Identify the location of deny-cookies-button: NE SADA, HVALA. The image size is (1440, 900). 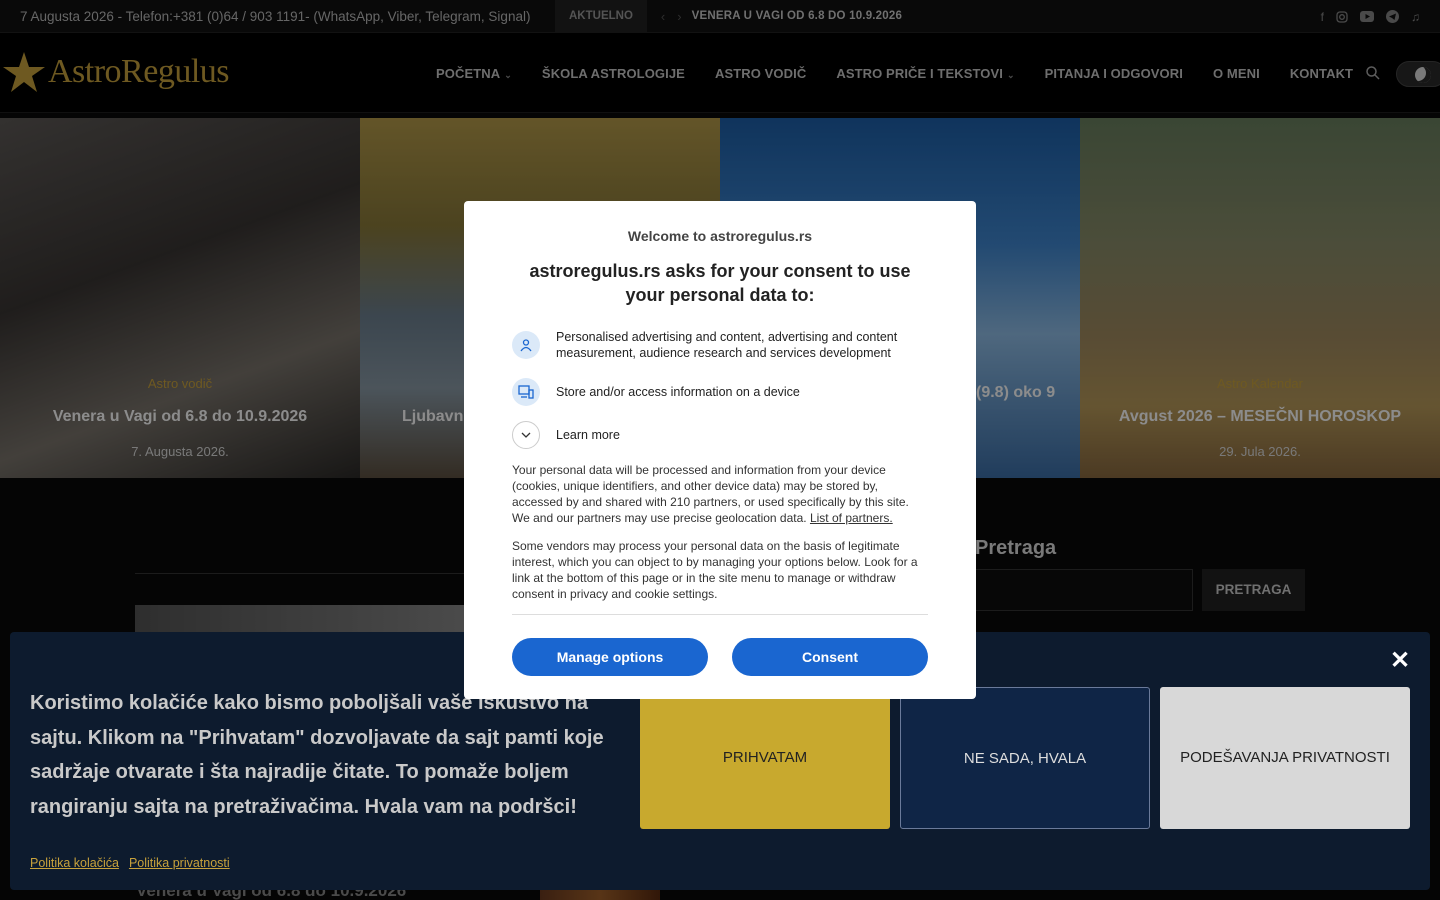
(1025, 758).